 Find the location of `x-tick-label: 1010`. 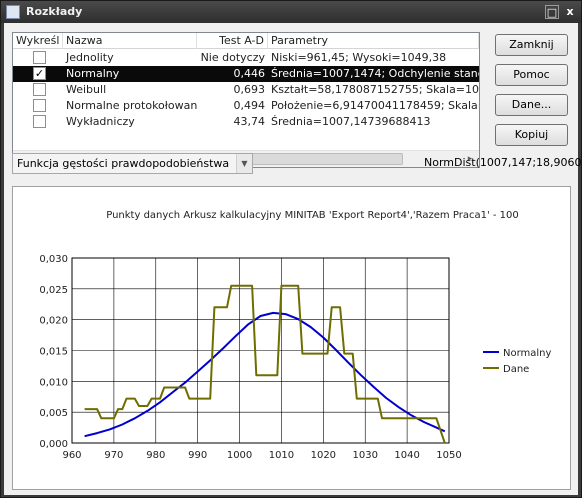

x-tick-label: 1010 is located at coordinates (281, 455).